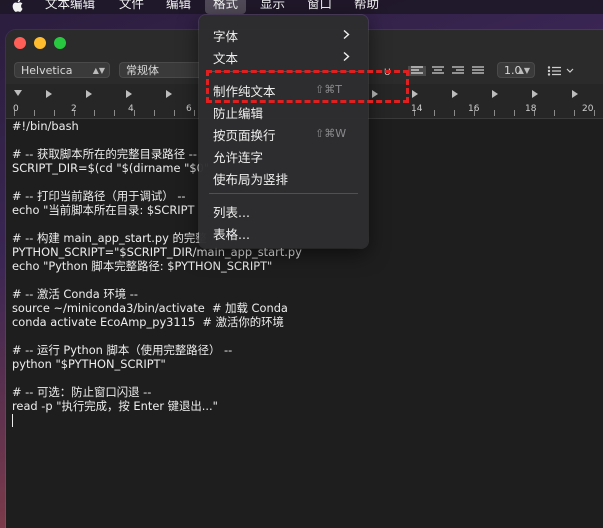  I want to click on close-button, so click(20, 43).